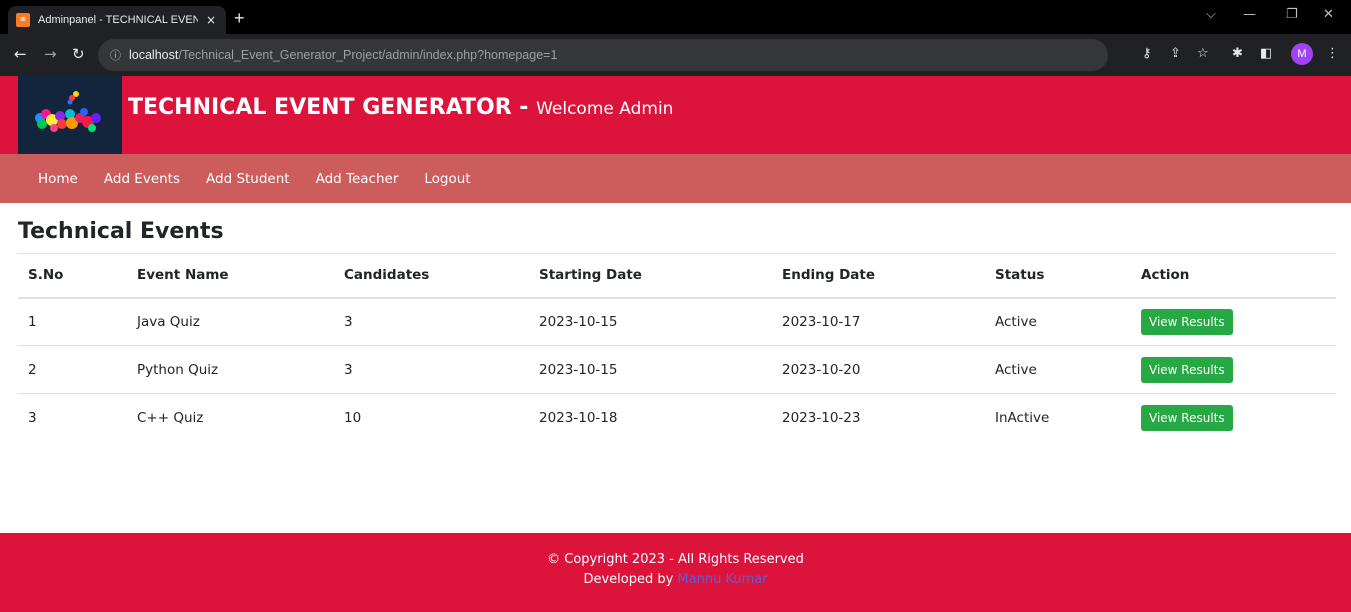  Describe the element at coordinates (239, 18) in the screenshot. I see `new-tab-button: +` at that location.